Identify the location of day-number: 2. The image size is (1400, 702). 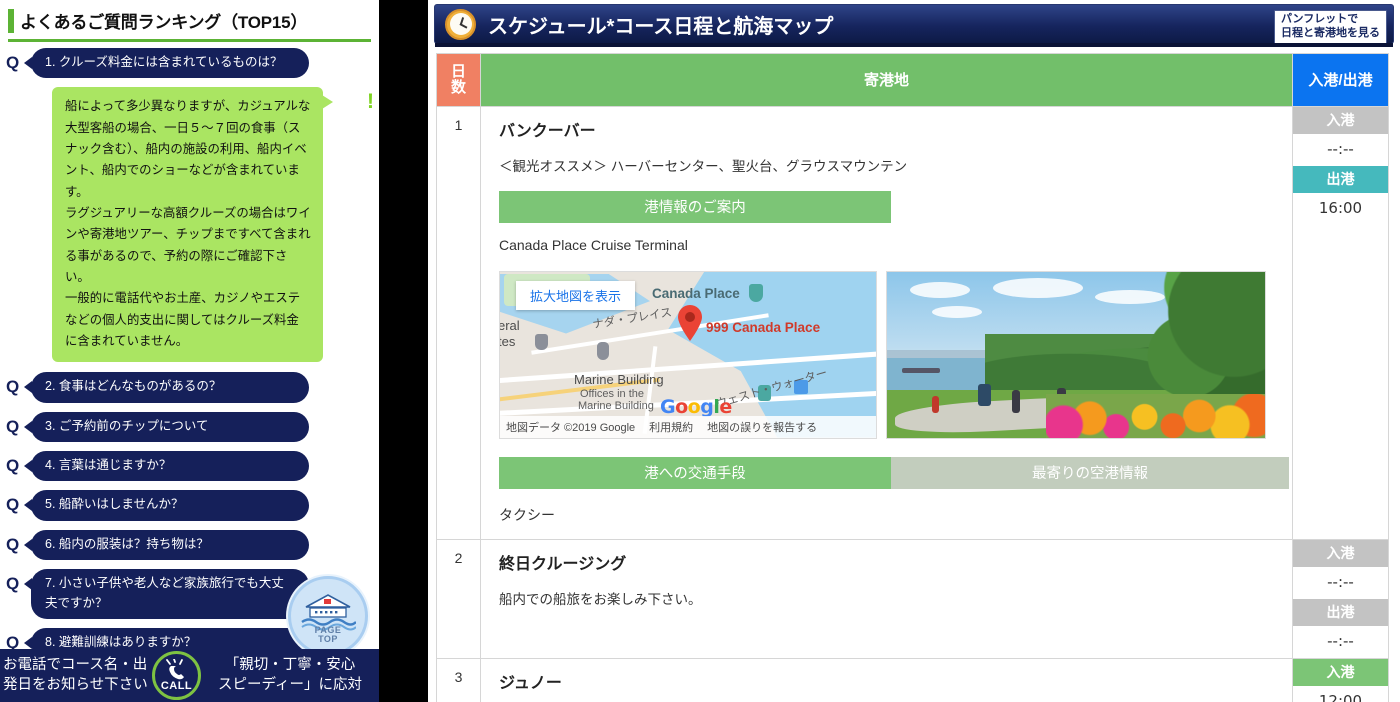
(458, 598).